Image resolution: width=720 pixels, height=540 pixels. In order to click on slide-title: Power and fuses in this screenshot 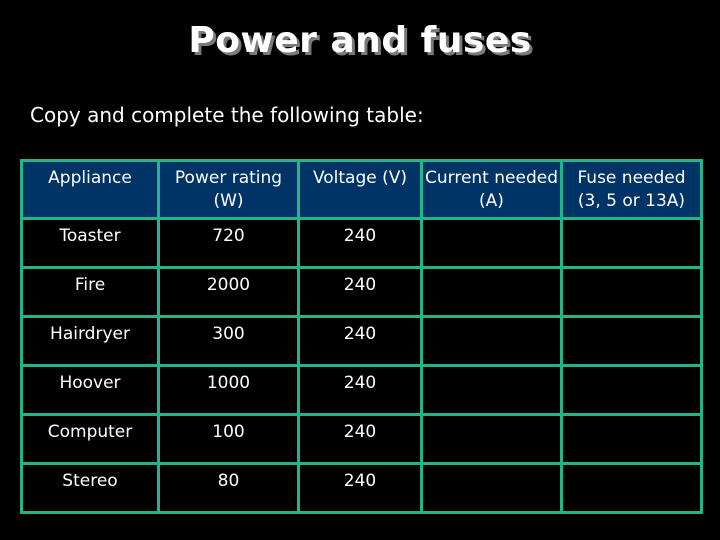, I will do `click(360, 40)`.